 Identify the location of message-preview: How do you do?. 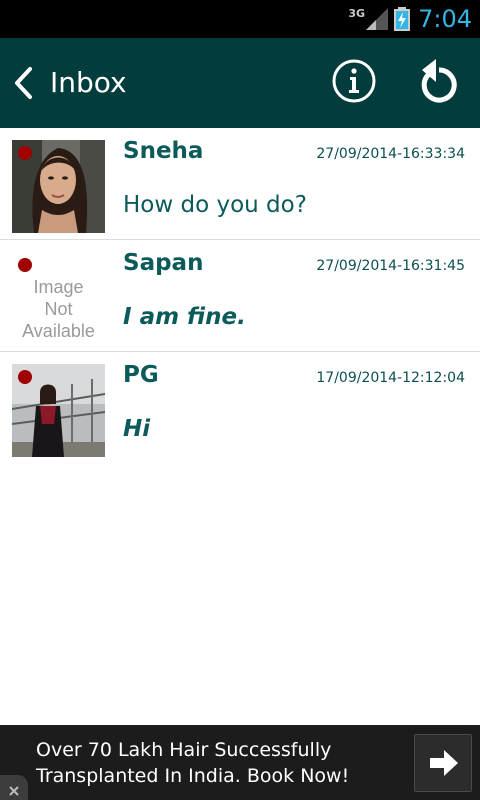
(215, 205).